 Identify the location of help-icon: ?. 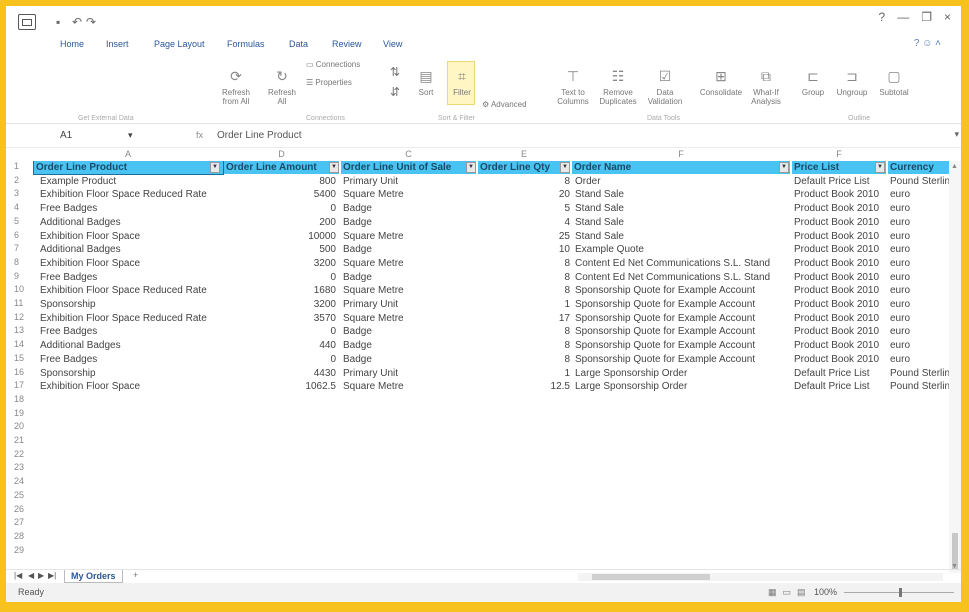
(882, 17).